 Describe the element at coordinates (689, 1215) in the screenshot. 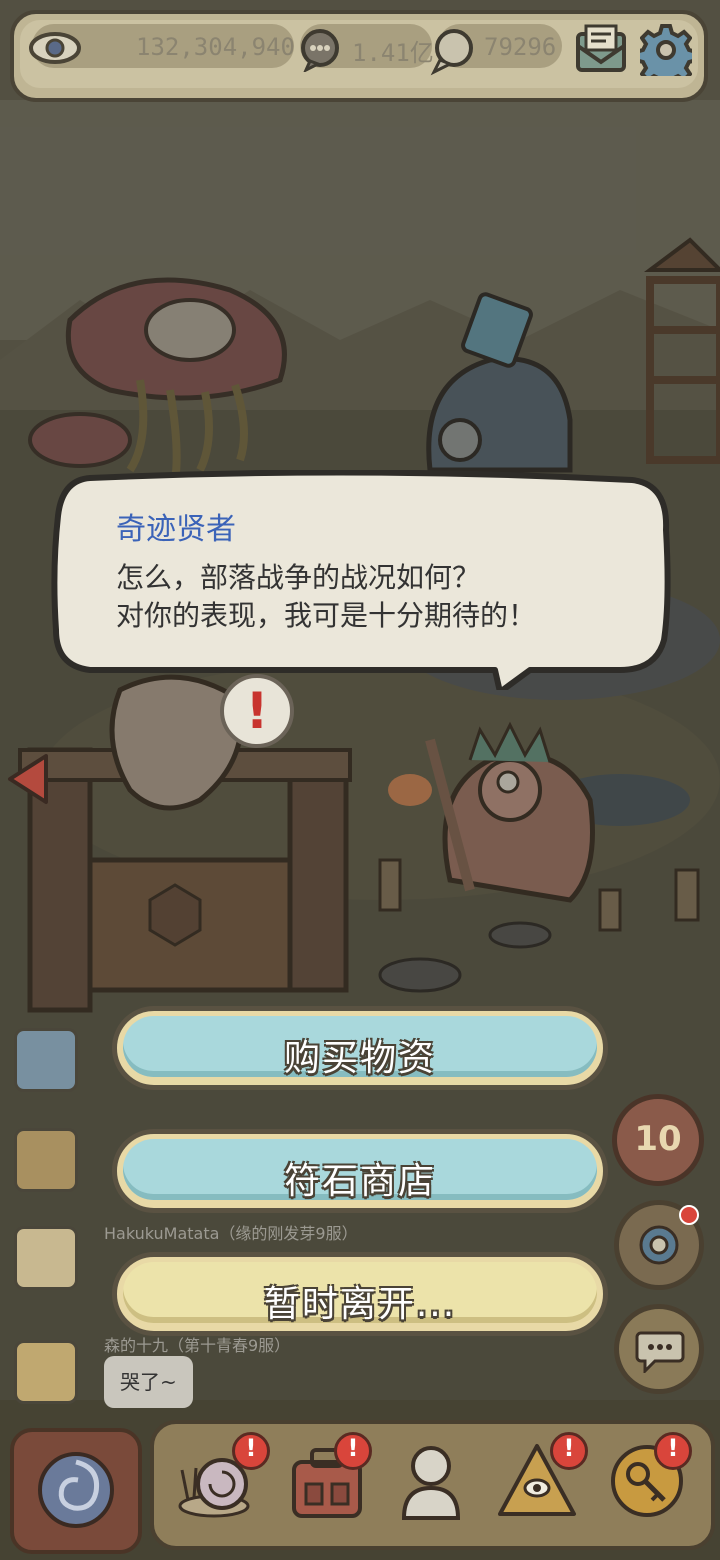

I see `notification-dot` at that location.